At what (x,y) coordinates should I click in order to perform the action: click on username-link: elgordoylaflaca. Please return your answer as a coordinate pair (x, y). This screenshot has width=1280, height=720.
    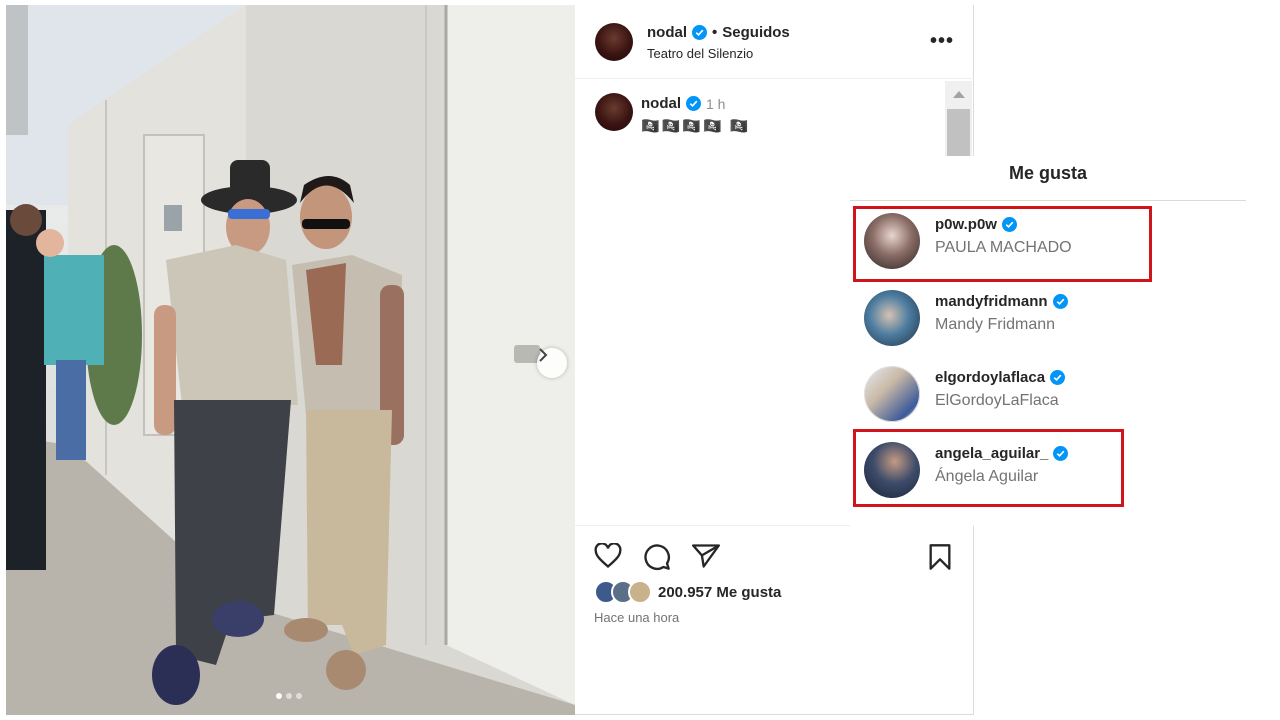
    Looking at the image, I should click on (990, 377).